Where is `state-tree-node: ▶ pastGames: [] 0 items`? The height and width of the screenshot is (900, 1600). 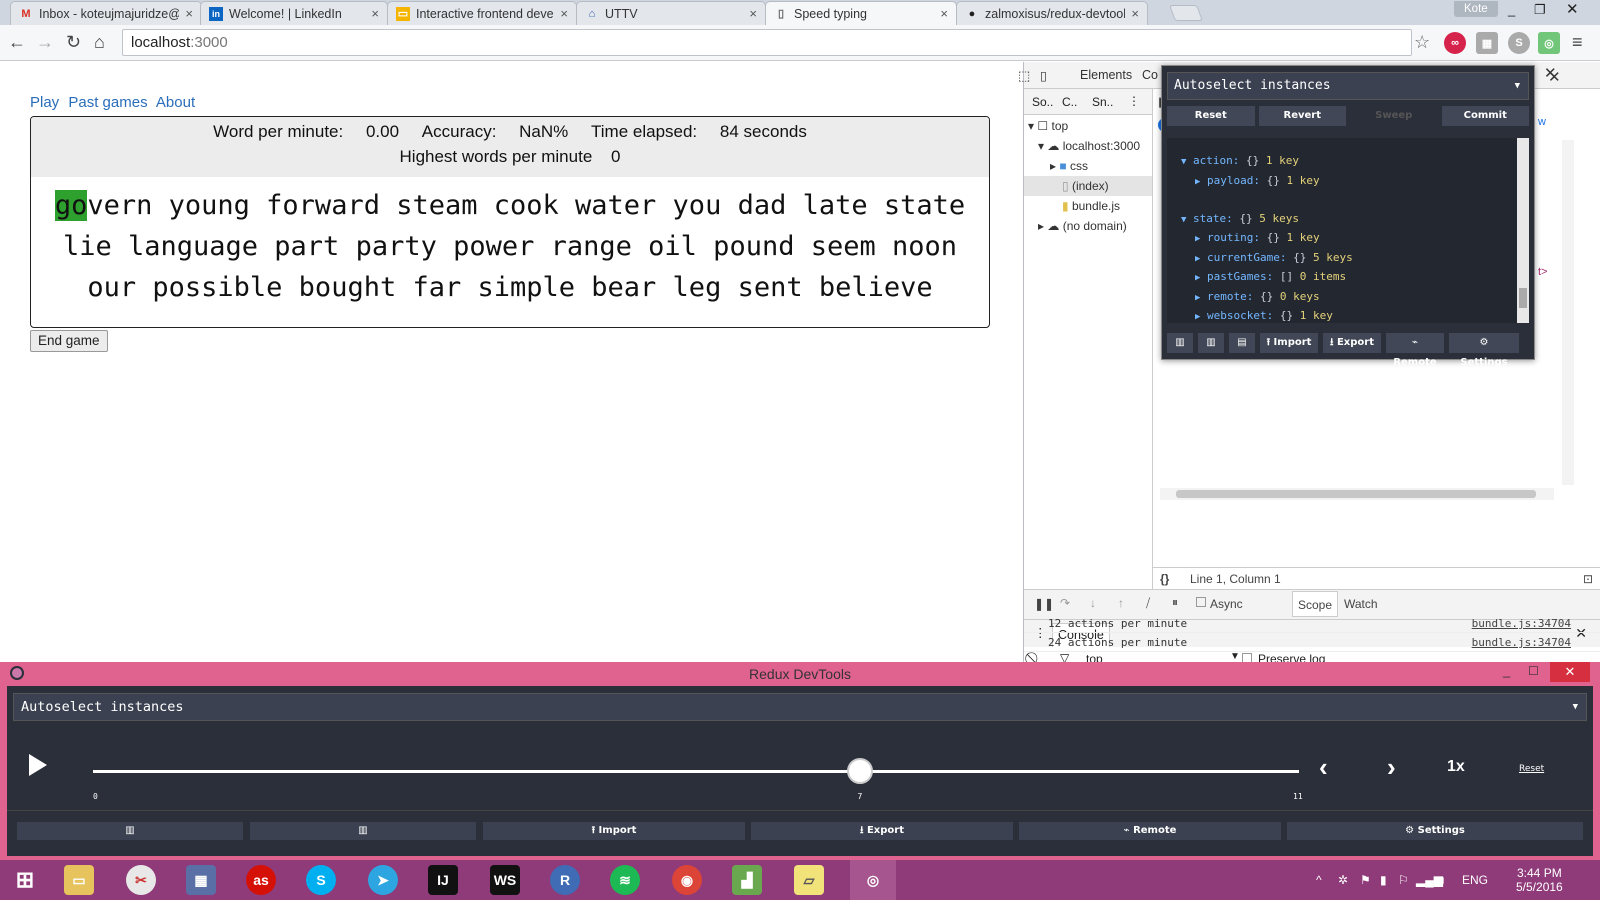 state-tree-node: ▶ pastGames: [] 0 items is located at coordinates (1342, 278).